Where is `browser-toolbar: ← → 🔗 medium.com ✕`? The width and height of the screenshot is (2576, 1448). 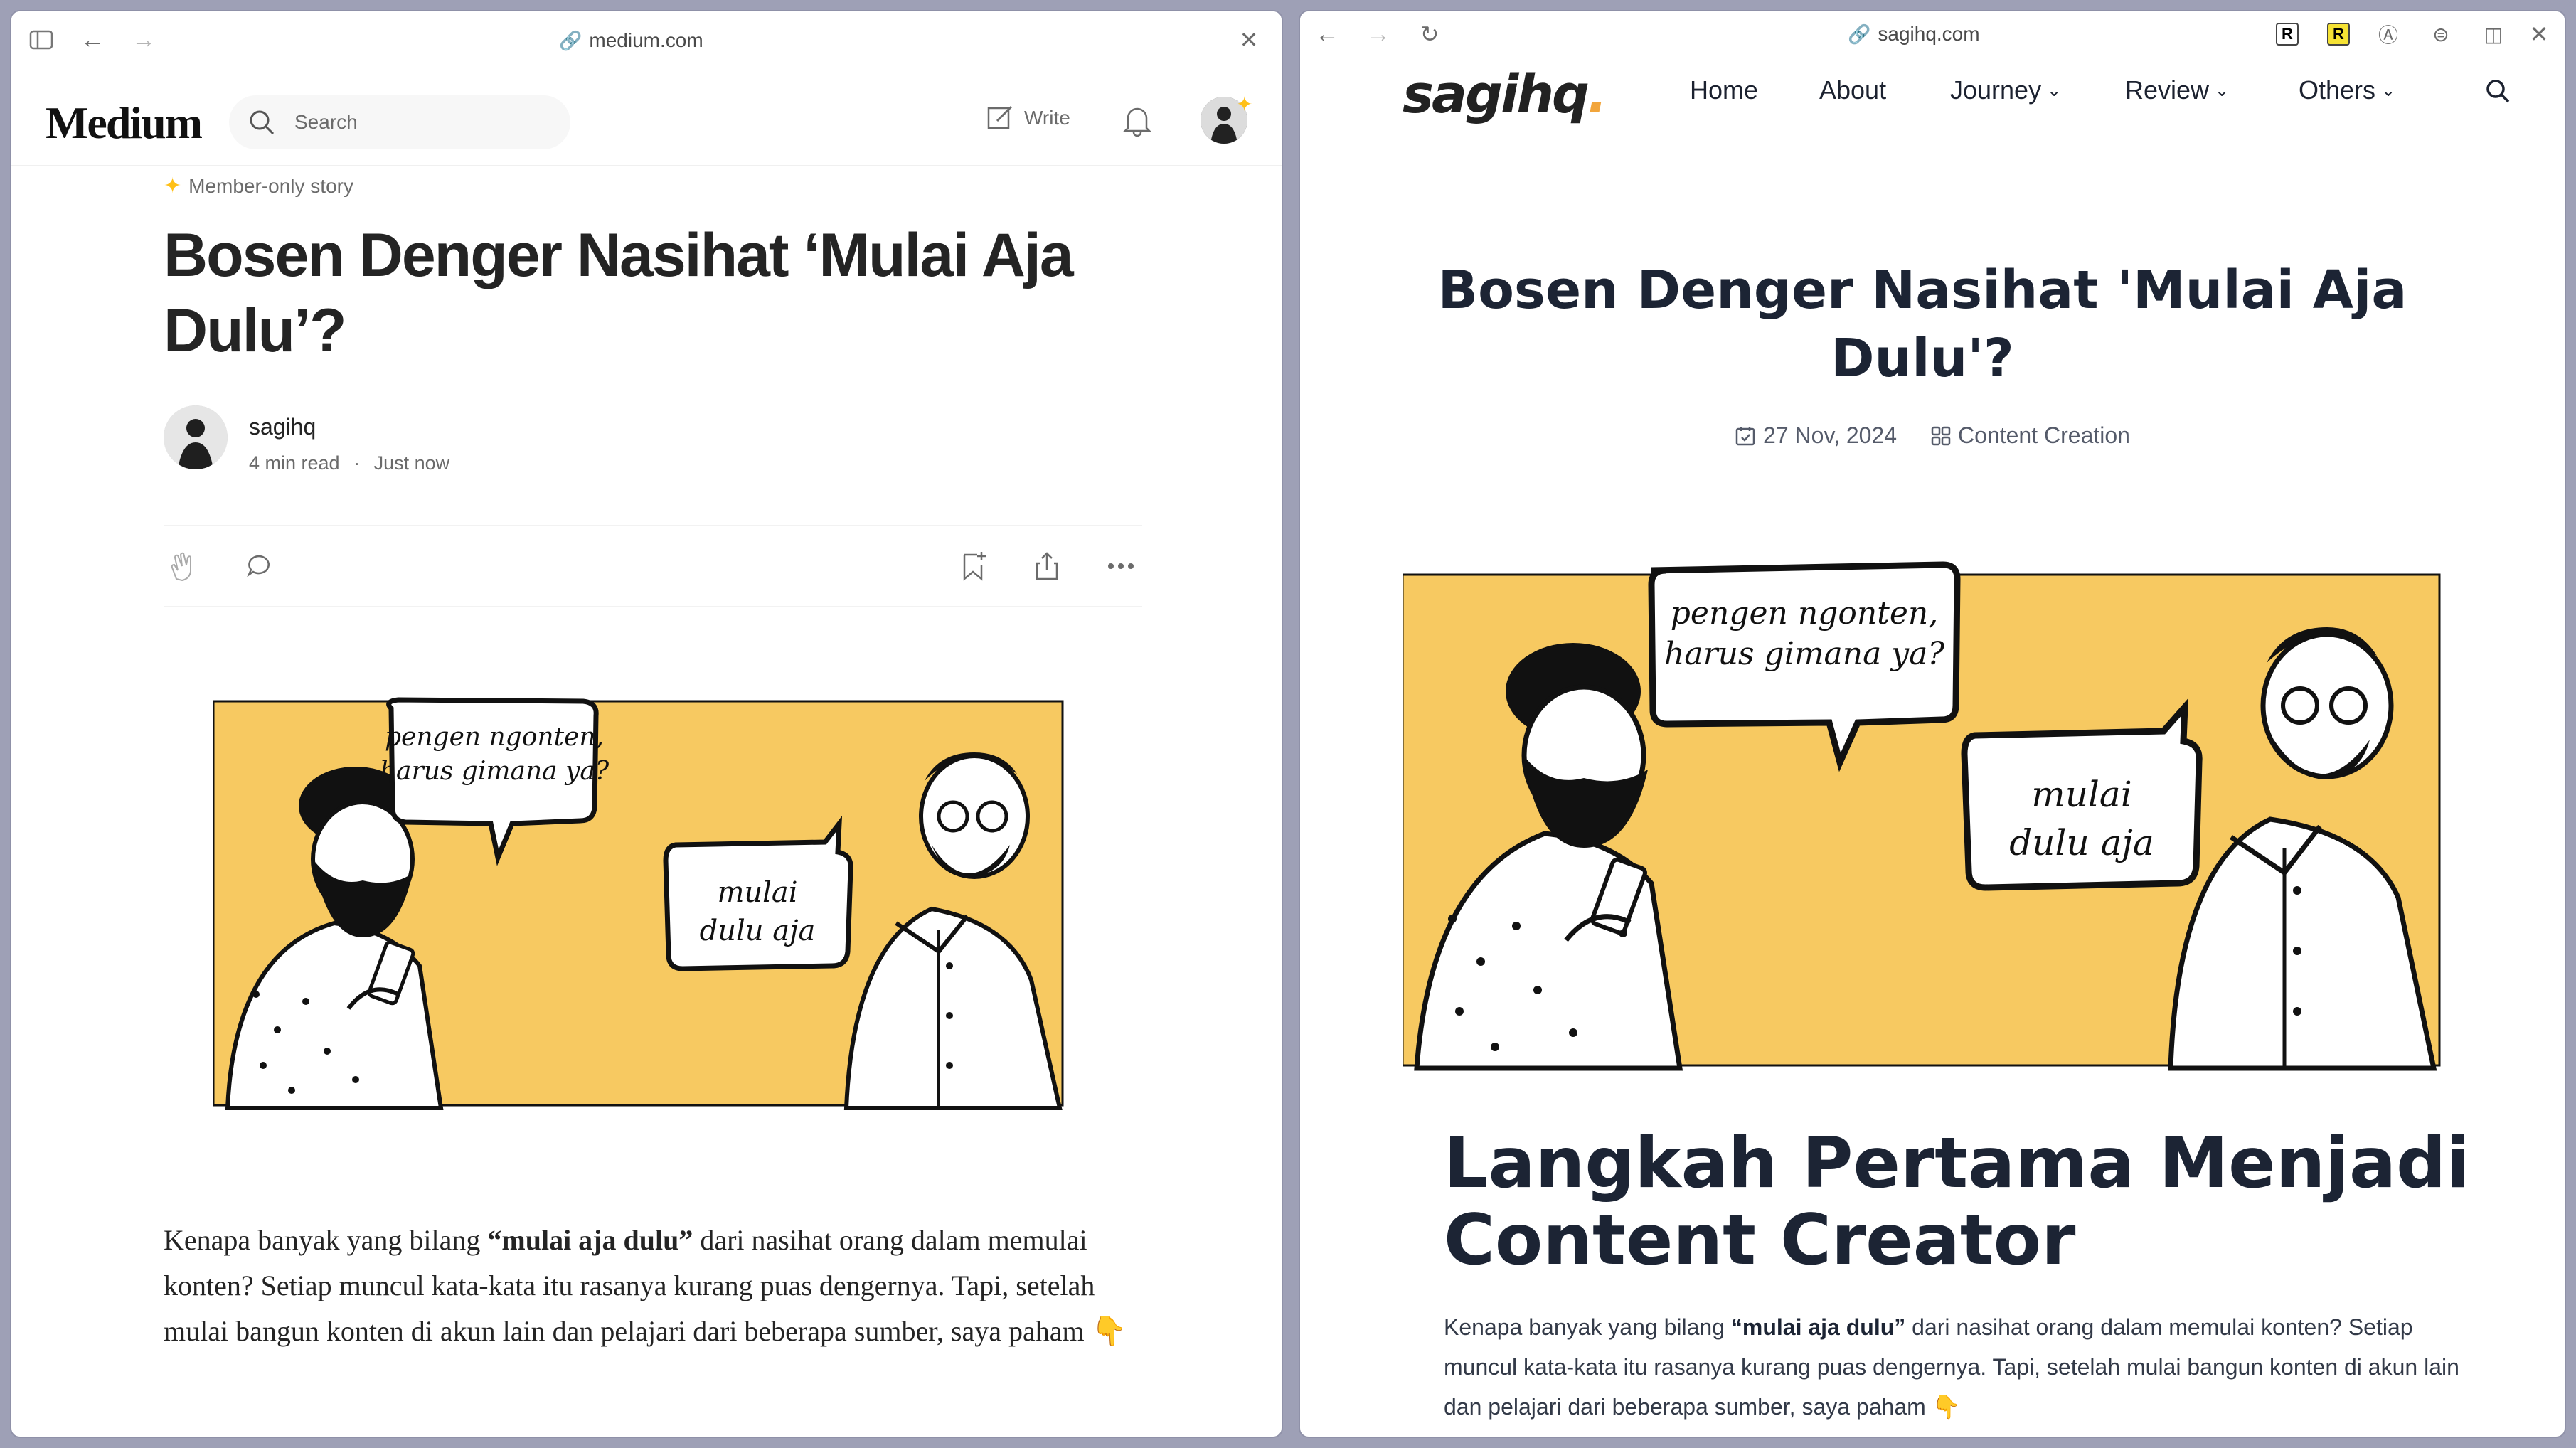
browser-toolbar: ← → 🔗 medium.com ✕ is located at coordinates (646, 40).